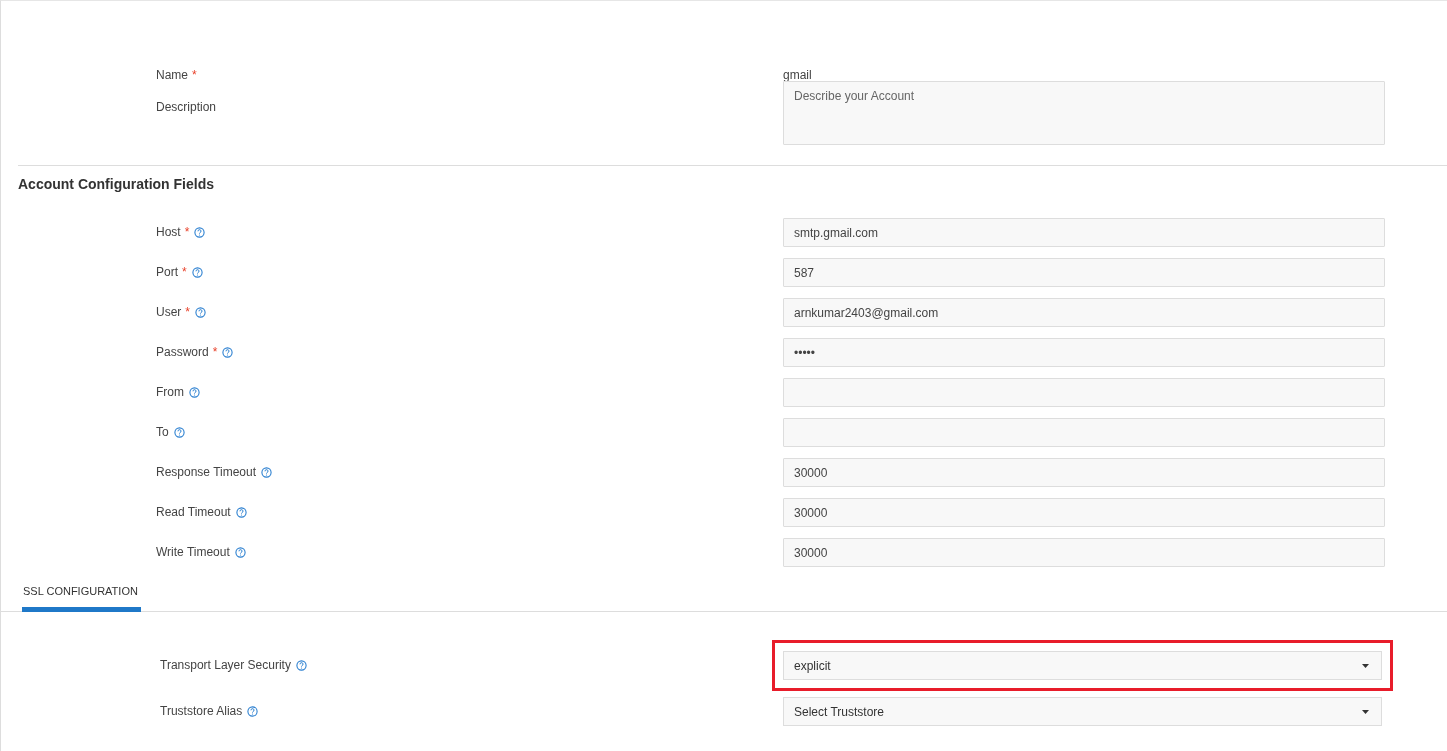  I want to click on field-label: Truststore Alias, so click(201, 711).